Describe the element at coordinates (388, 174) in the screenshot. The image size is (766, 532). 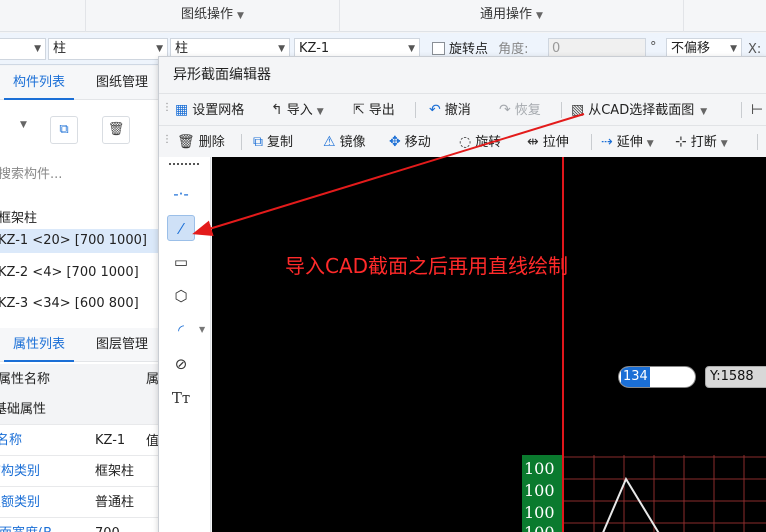
I see `arrow-annotation` at that location.